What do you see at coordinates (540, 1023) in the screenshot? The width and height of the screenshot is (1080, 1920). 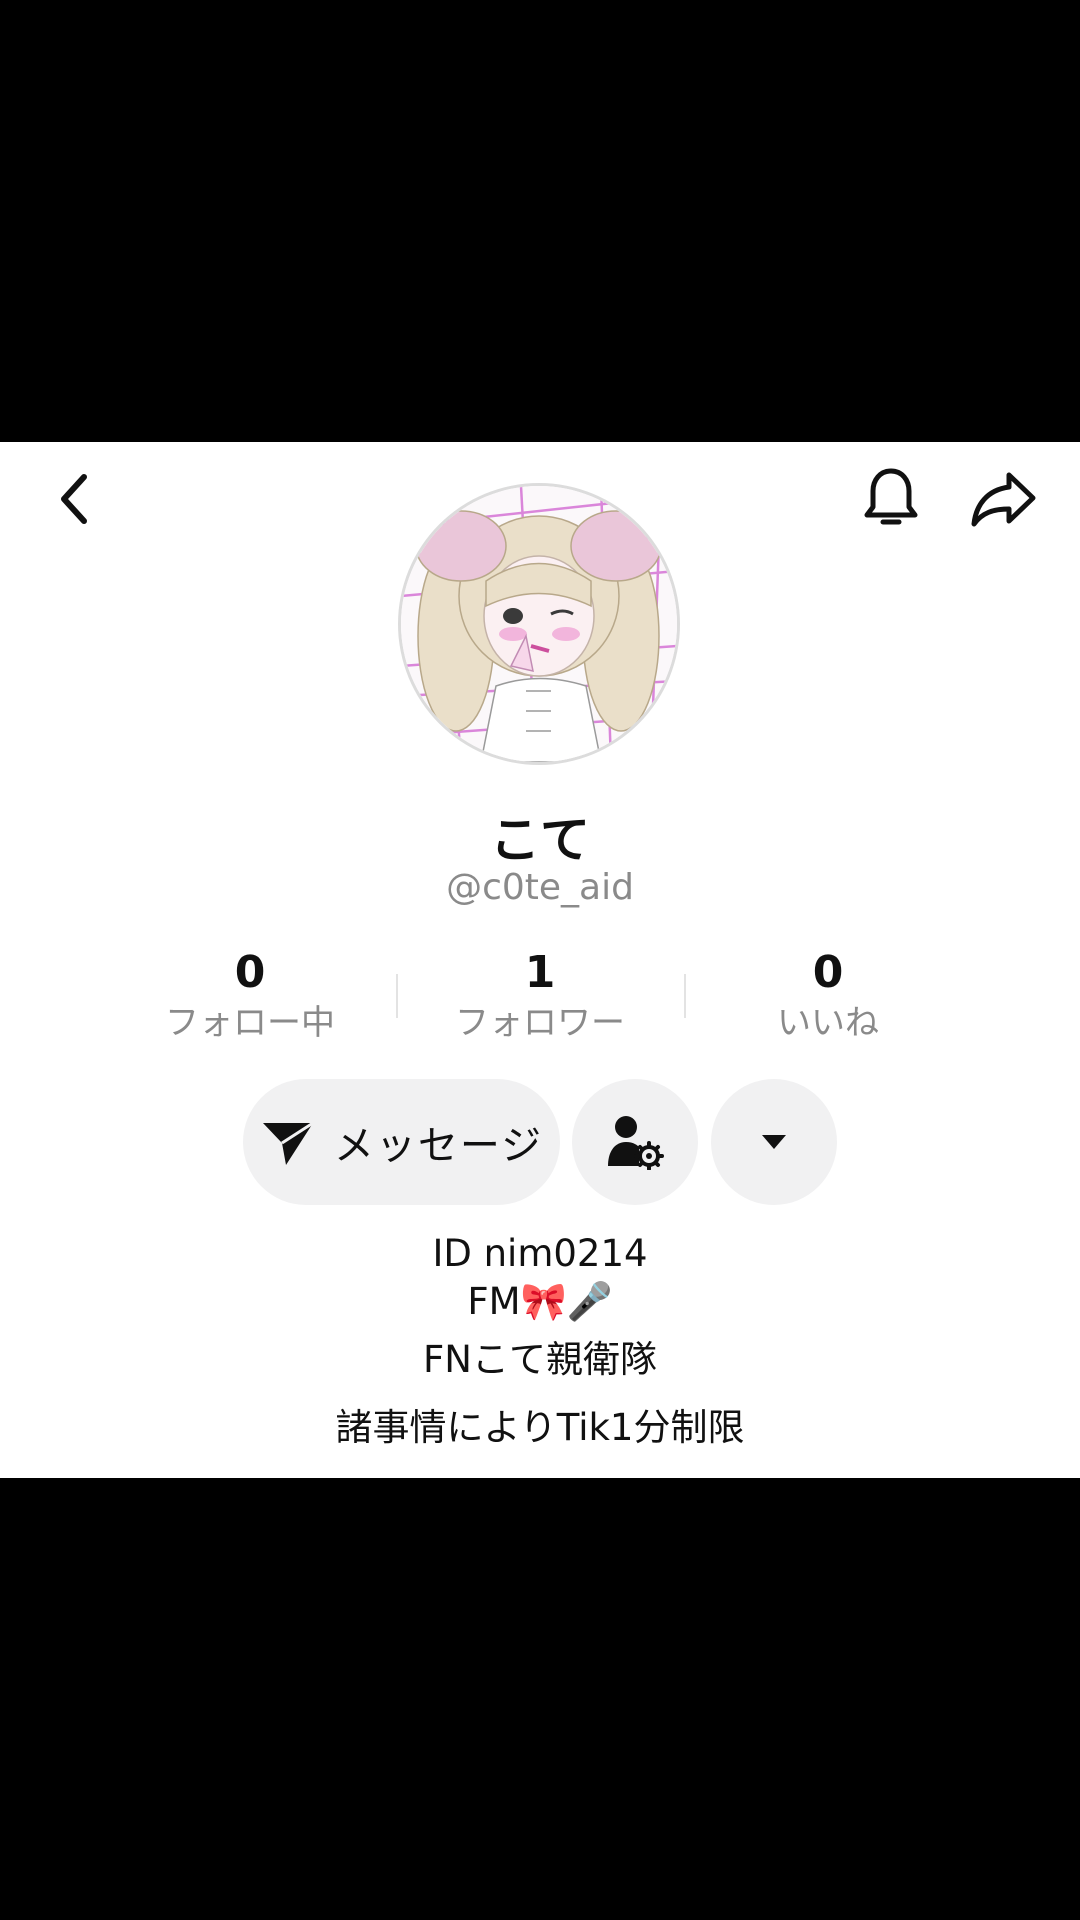 I see `followers-label: フォロワー` at bounding box center [540, 1023].